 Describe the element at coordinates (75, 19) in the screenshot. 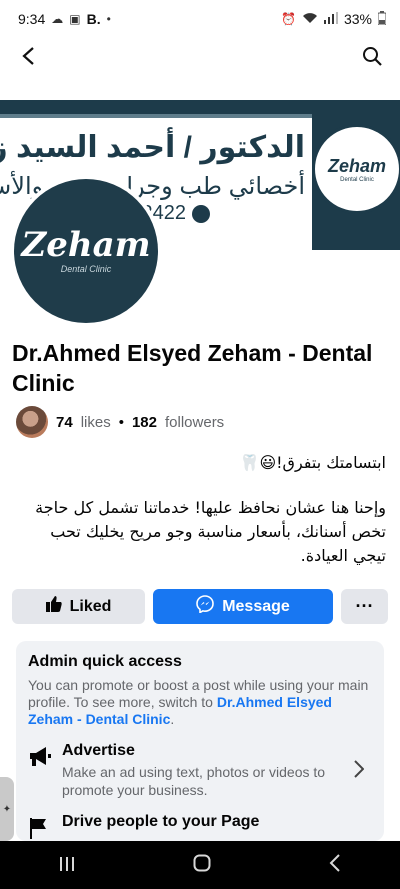

I see `gallery-icon: ▣` at that location.